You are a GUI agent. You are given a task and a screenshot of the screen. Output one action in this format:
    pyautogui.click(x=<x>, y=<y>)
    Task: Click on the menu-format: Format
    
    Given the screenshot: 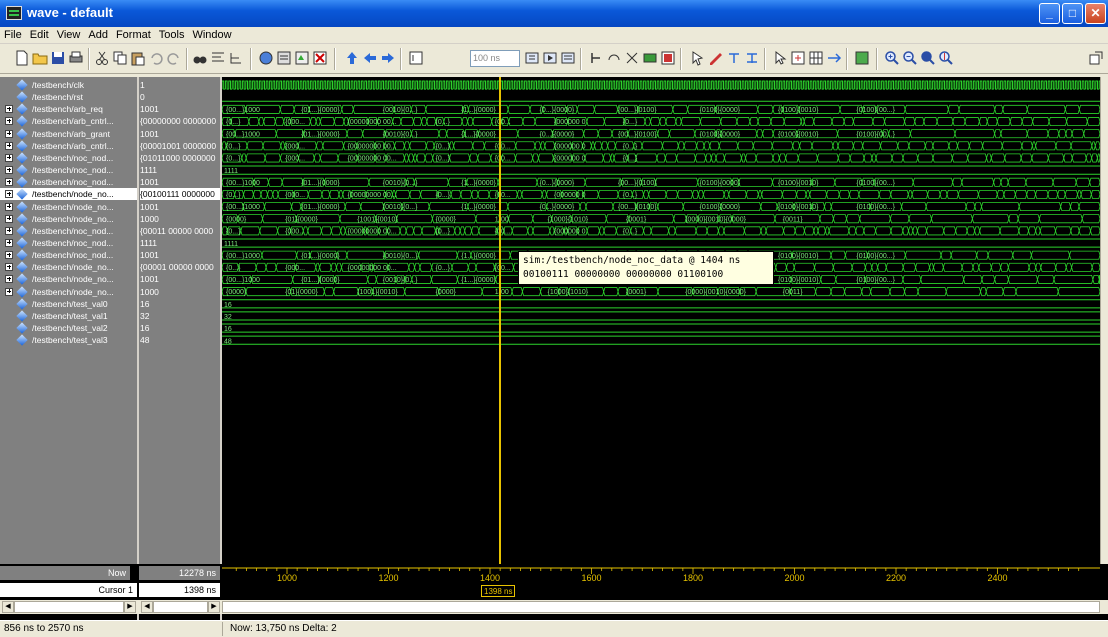 What is the action you would take?
    pyautogui.click(x=133, y=34)
    